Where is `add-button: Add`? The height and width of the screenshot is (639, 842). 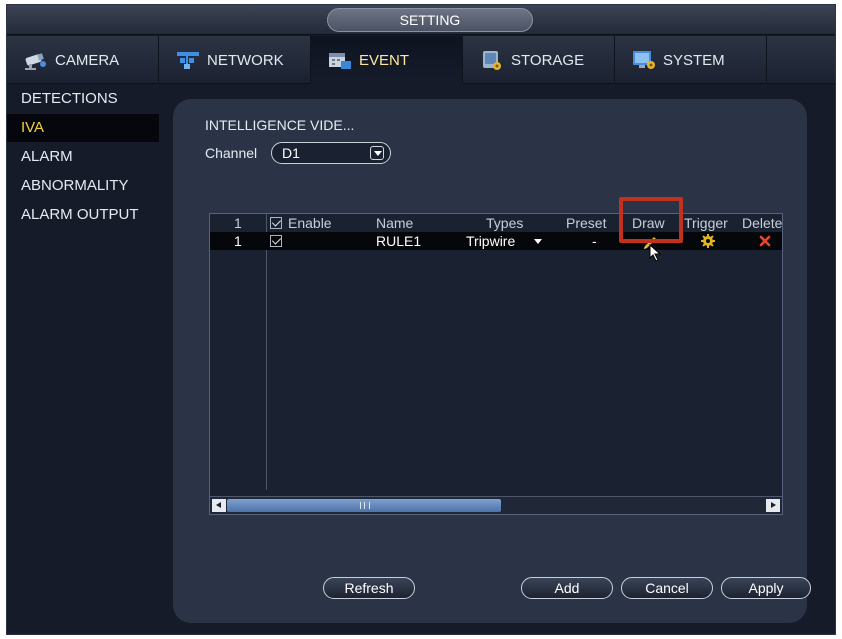
add-button: Add is located at coordinates (567, 588).